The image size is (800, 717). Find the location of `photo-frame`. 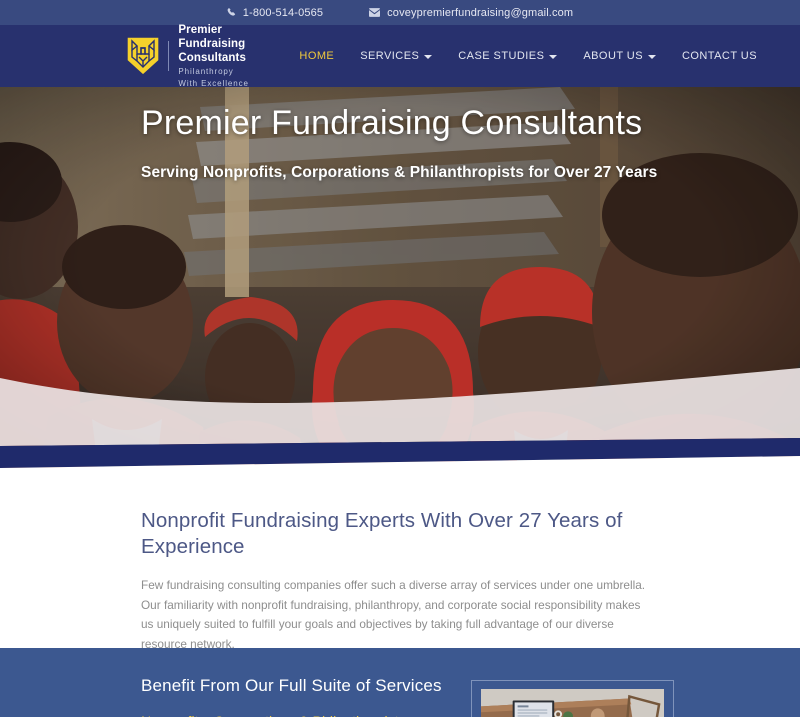

photo-frame is located at coordinates (572, 698).